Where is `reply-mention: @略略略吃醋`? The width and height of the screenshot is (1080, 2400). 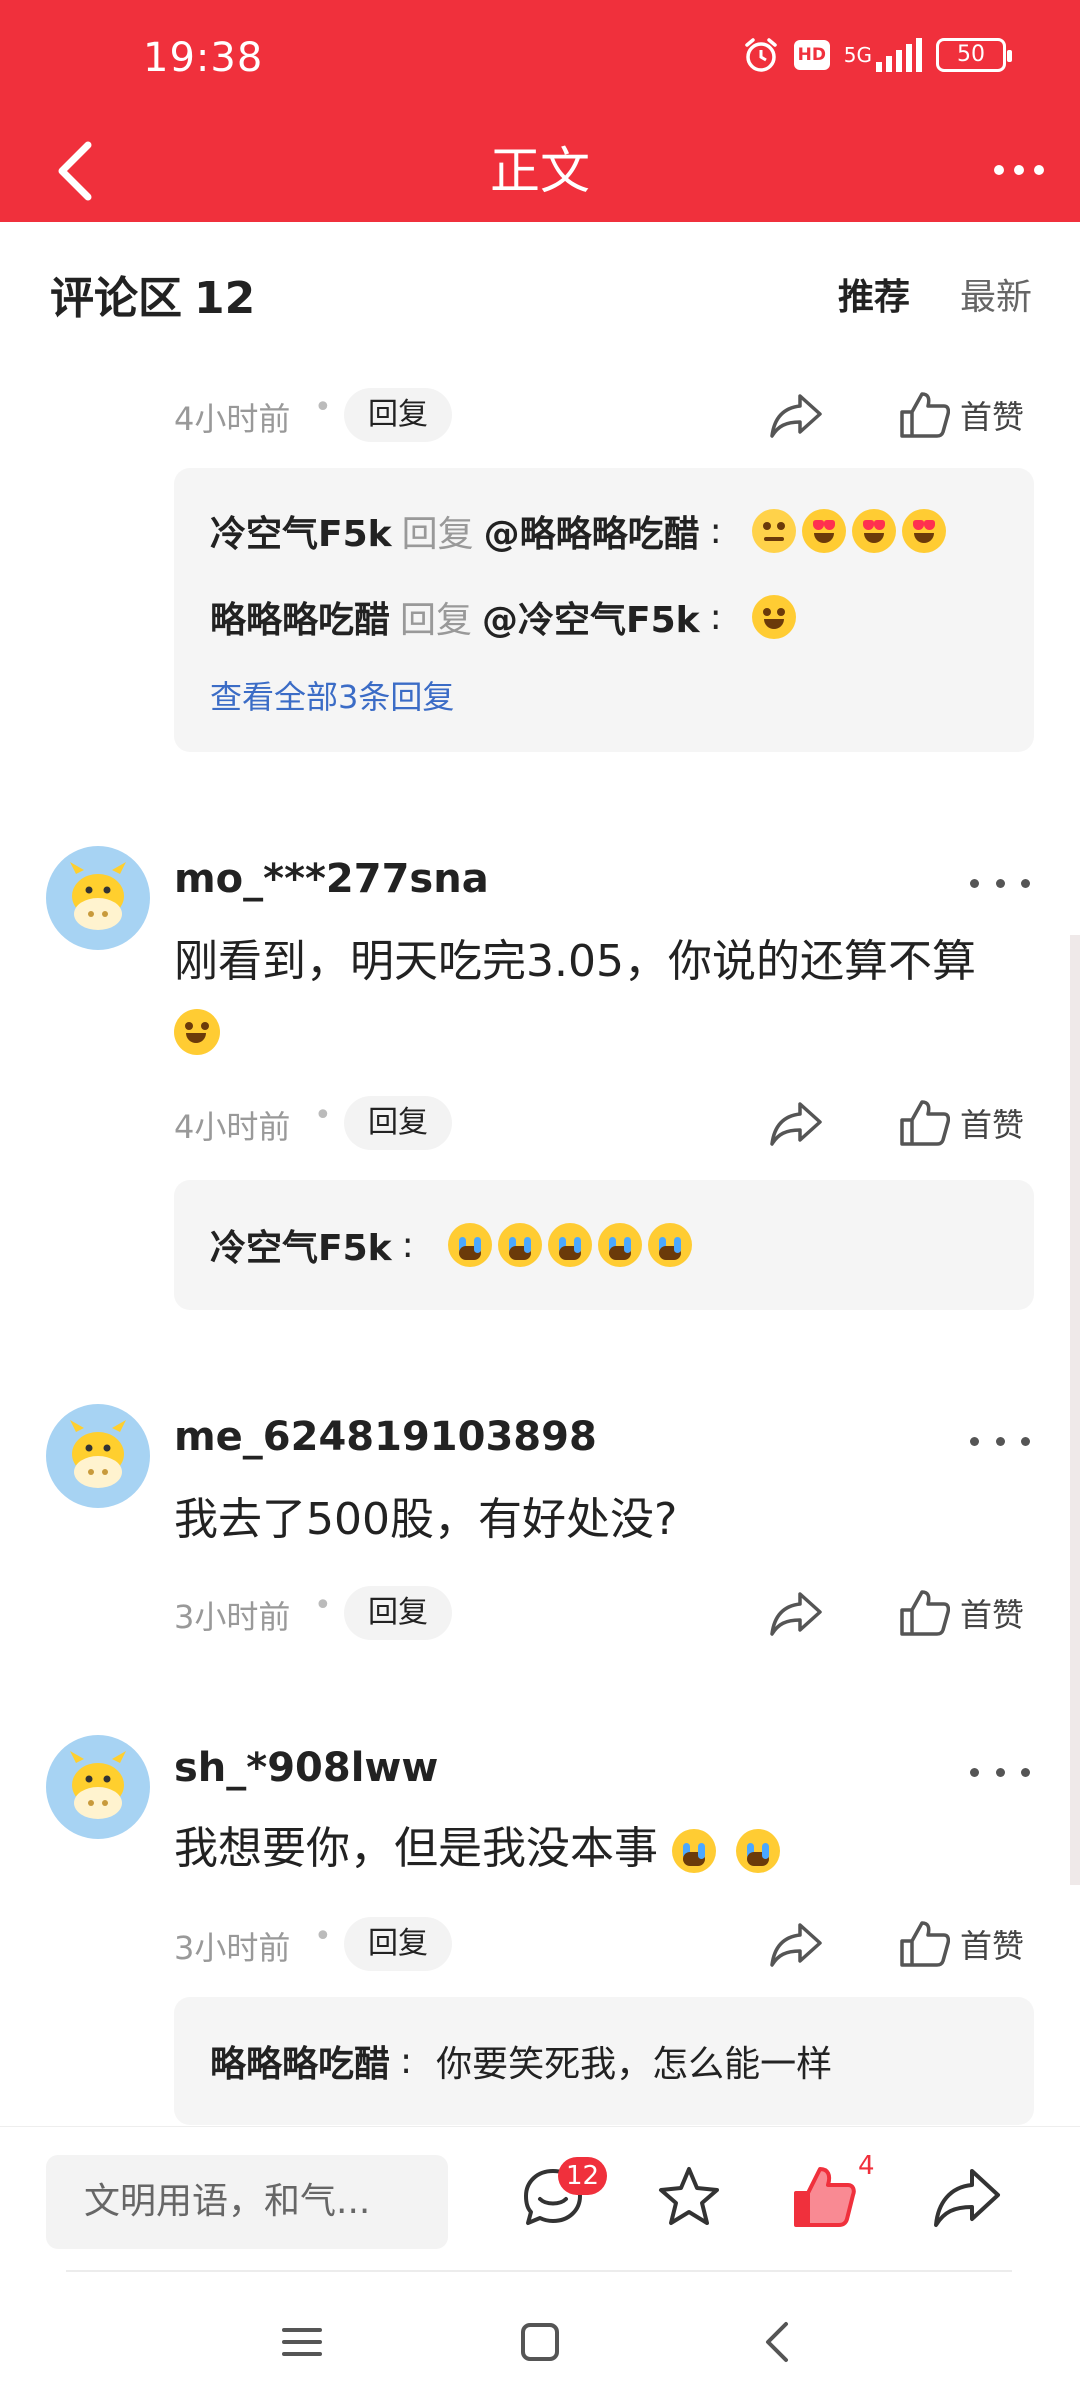 reply-mention: @略略略吃醋 is located at coordinates (592, 531).